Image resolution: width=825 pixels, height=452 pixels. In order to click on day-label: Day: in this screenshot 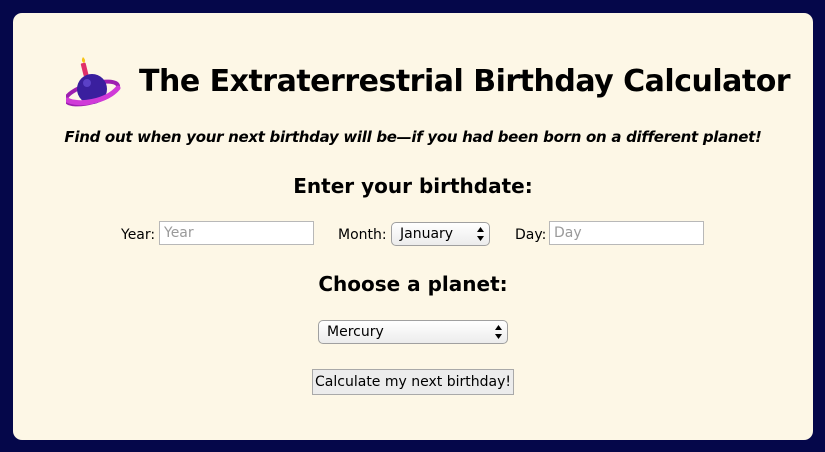, I will do `click(531, 235)`.